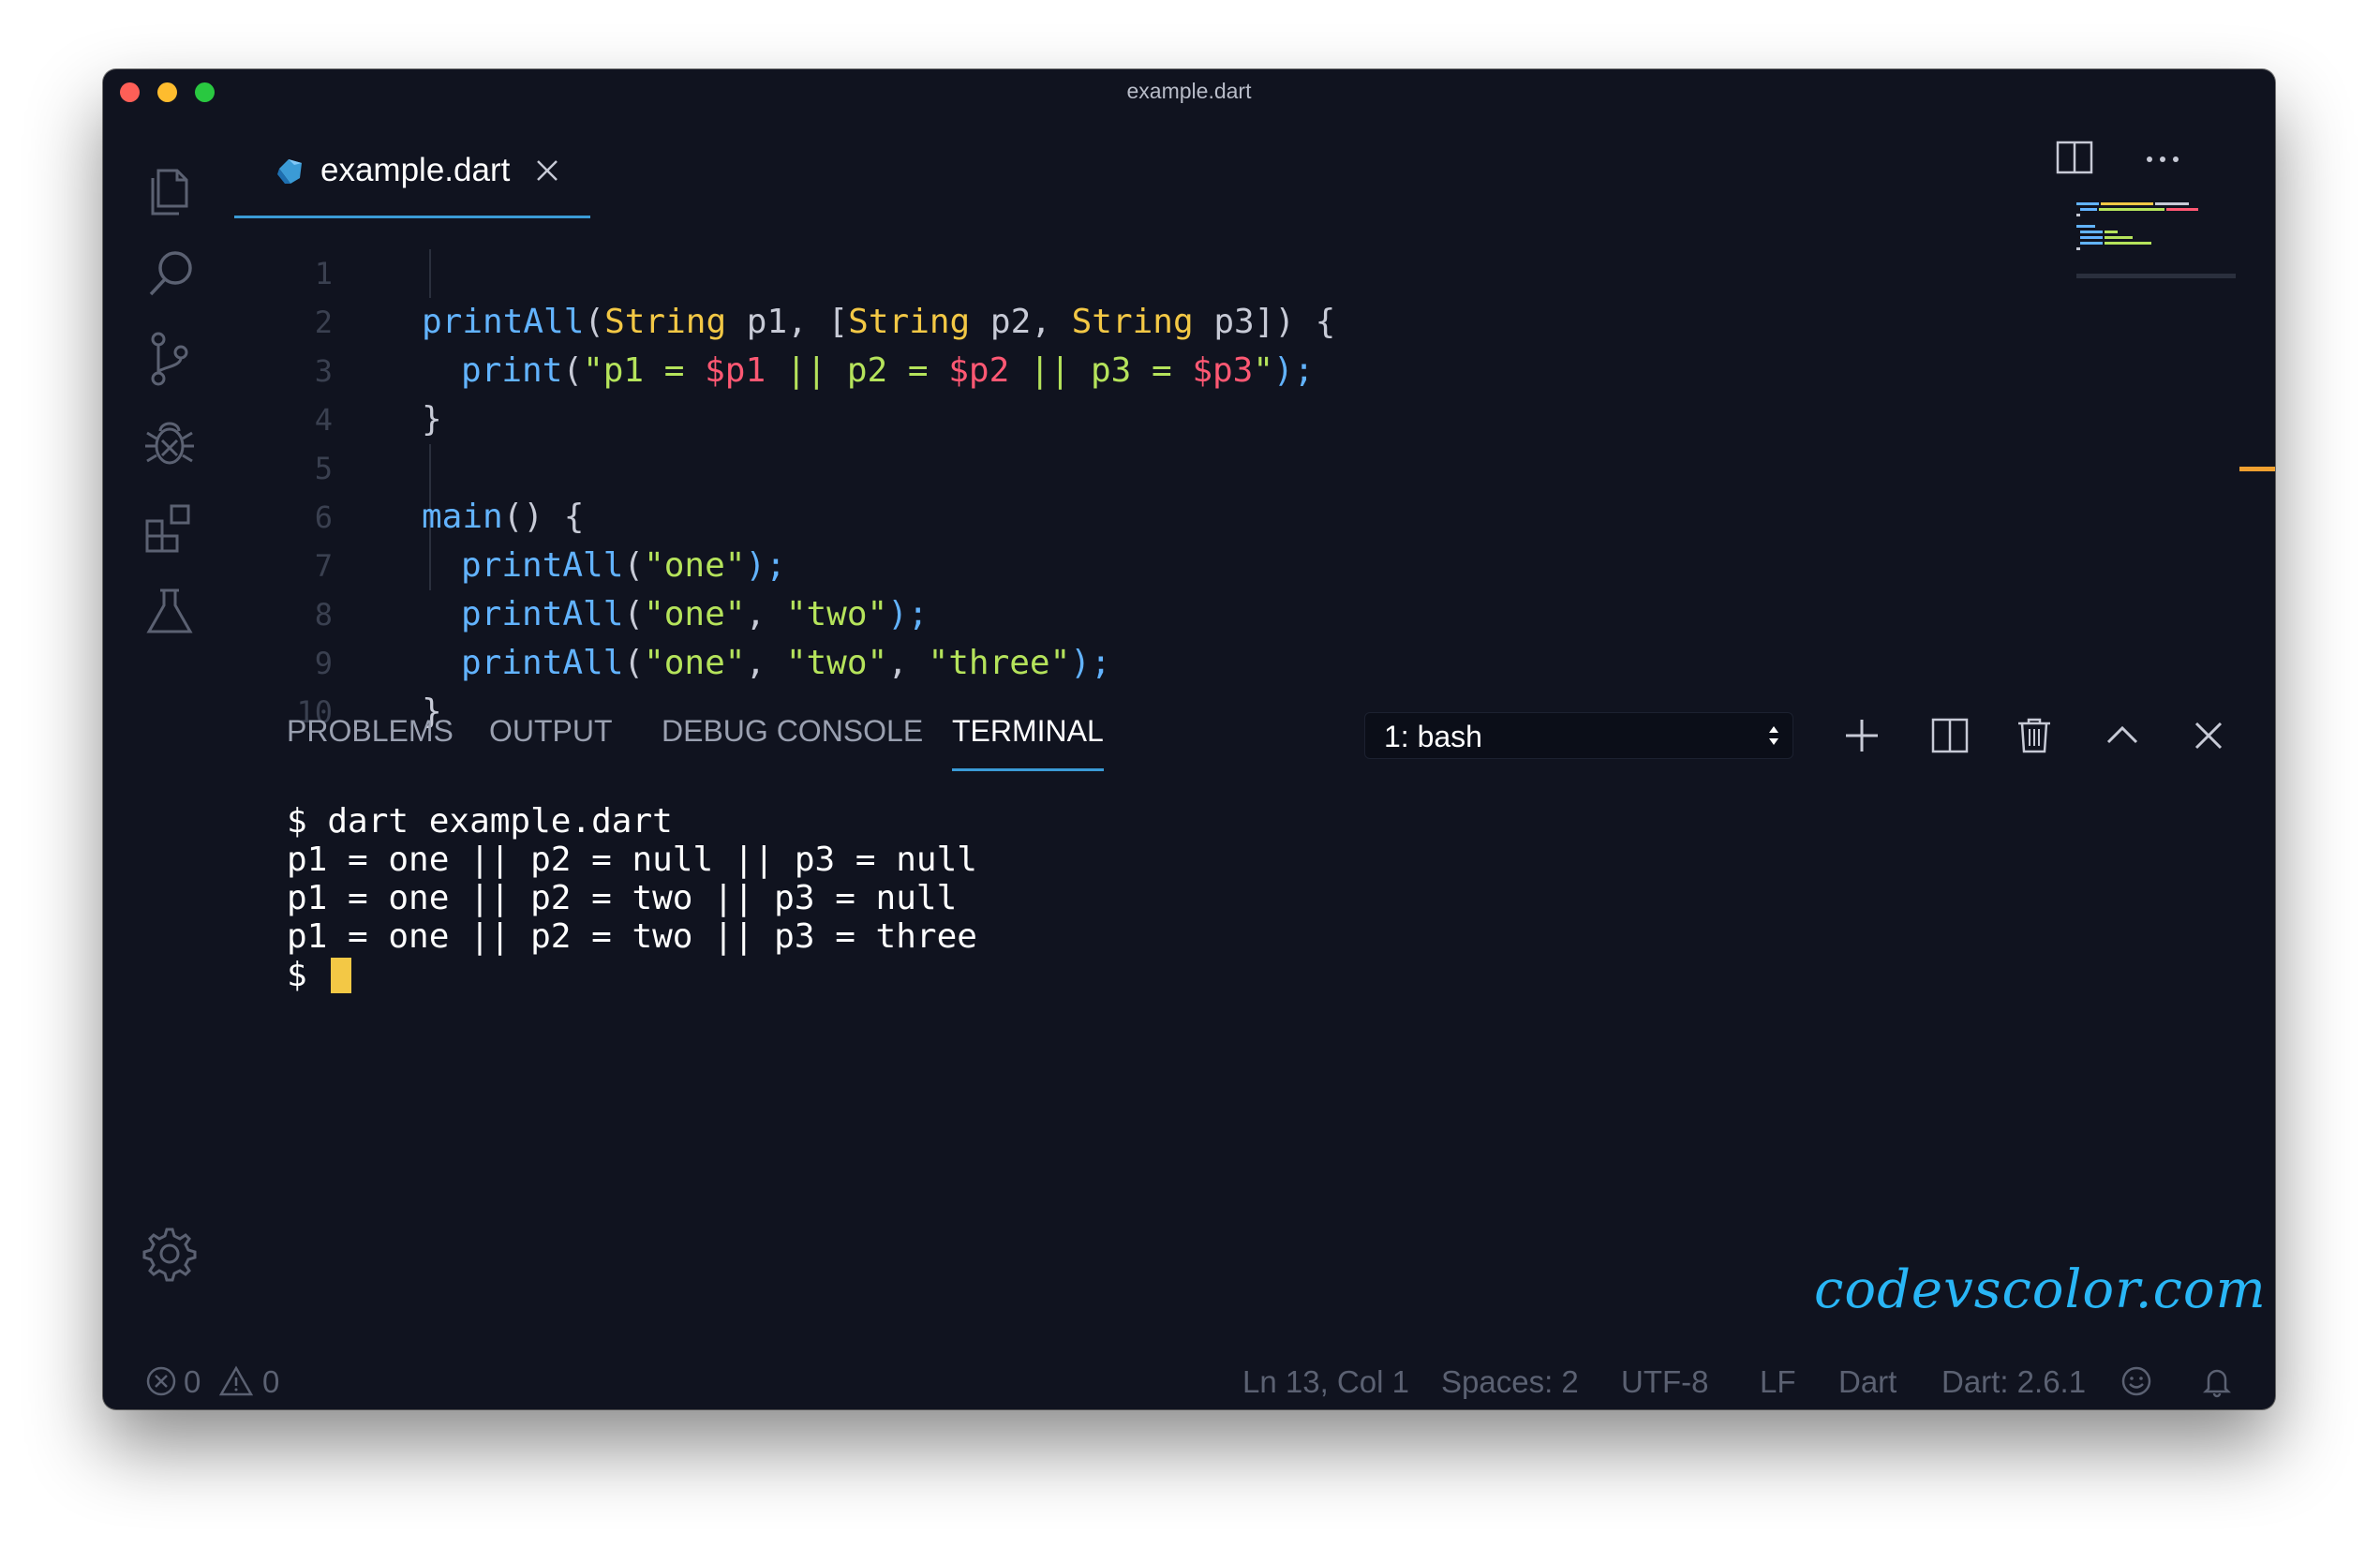 The width and height of the screenshot is (2380, 1548). I want to click on more-actions-icon, so click(2162, 157).